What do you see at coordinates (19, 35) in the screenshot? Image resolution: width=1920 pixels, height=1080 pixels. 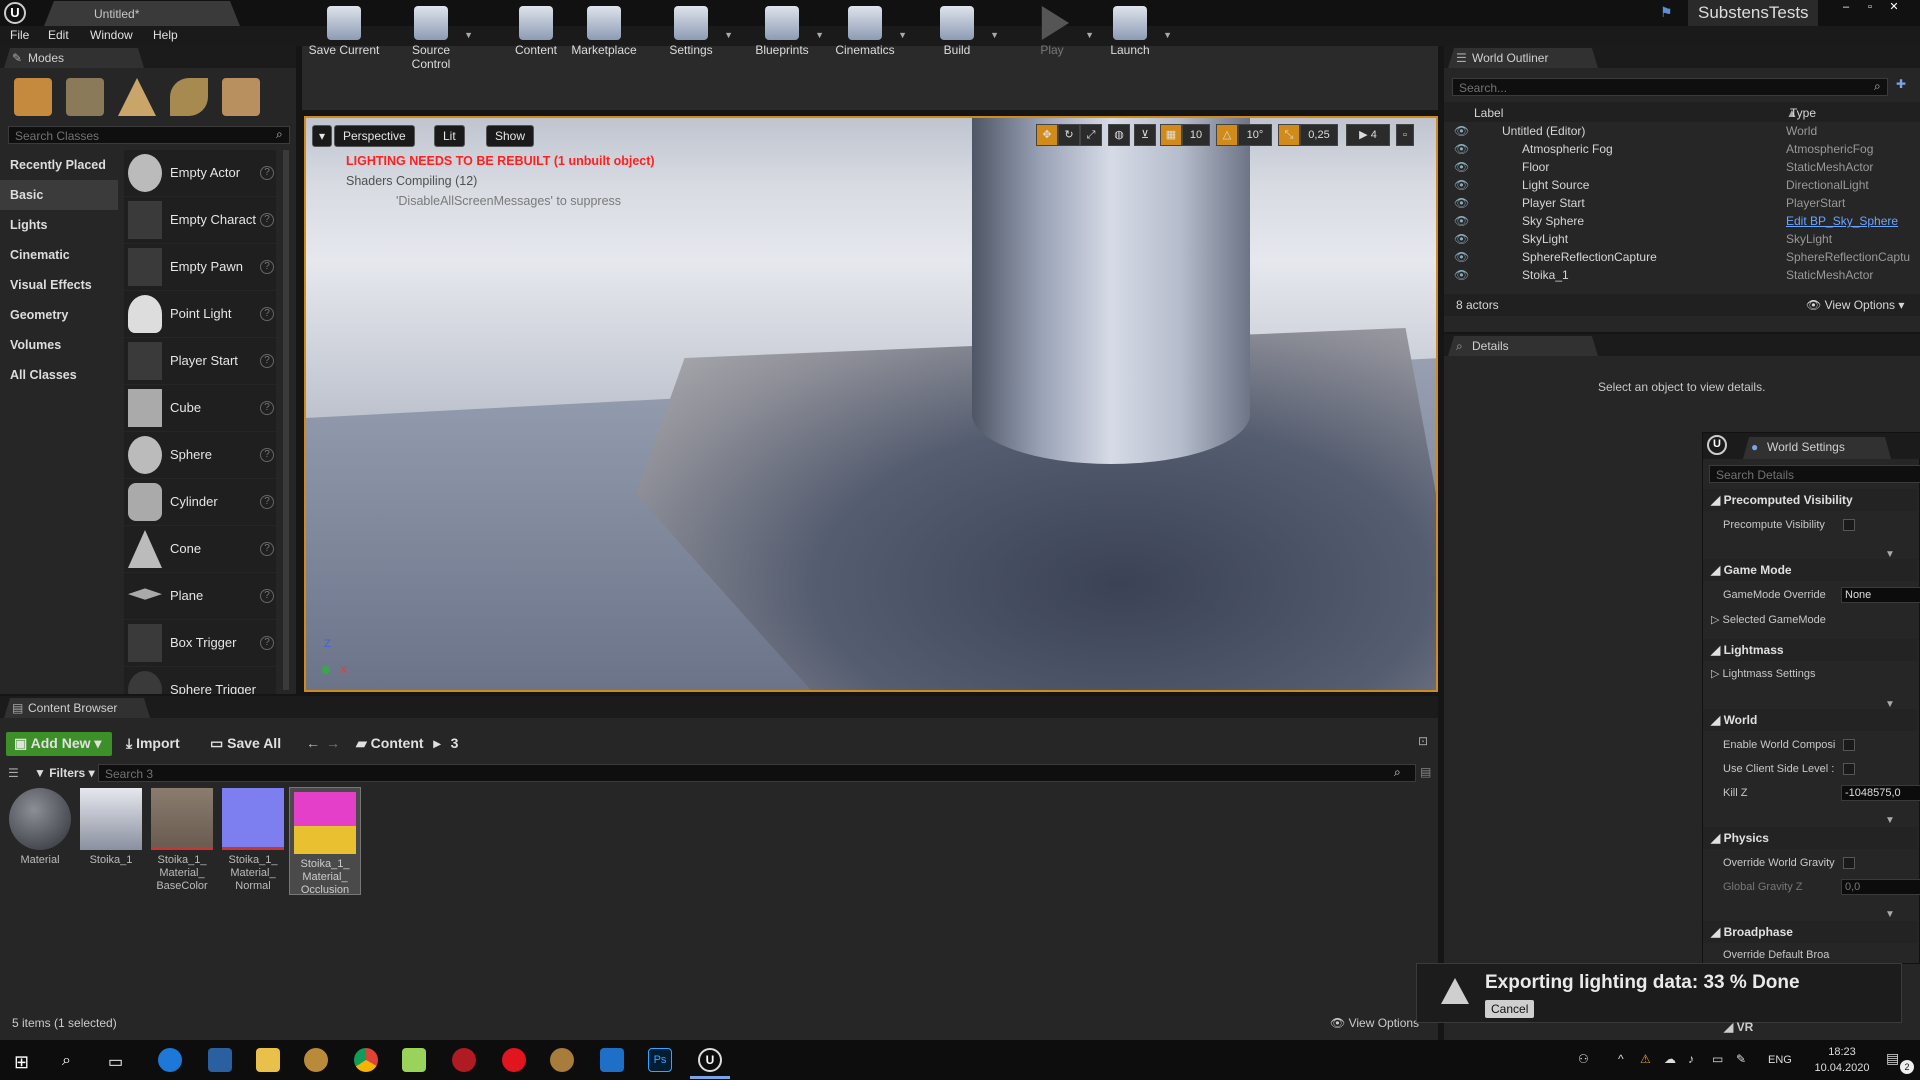 I see `menu-file: File` at bounding box center [19, 35].